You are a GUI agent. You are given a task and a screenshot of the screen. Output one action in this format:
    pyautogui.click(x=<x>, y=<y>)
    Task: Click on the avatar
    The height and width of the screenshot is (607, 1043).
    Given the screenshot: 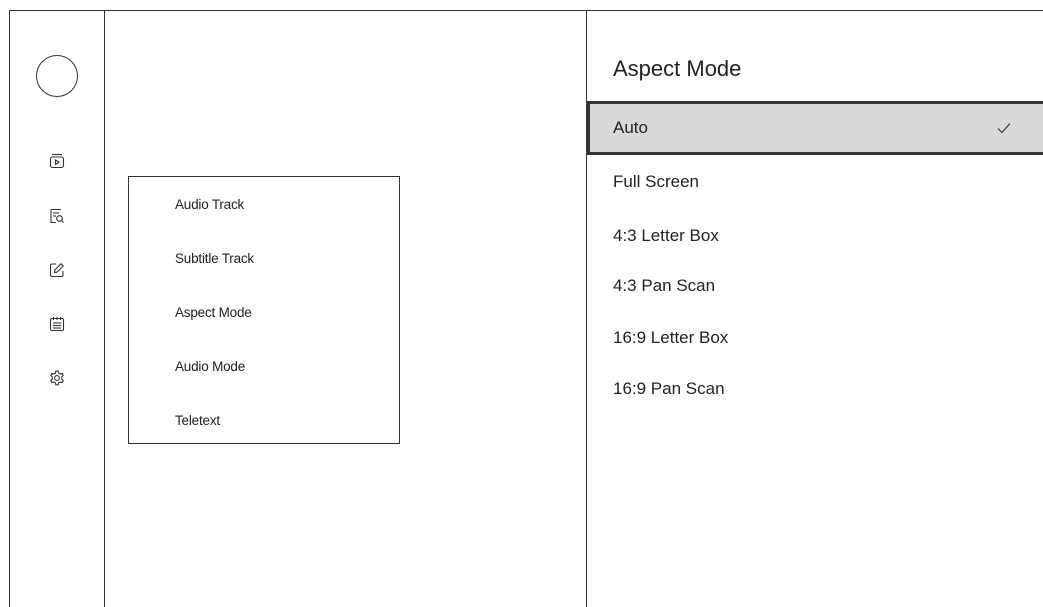 What is the action you would take?
    pyautogui.click(x=57, y=76)
    